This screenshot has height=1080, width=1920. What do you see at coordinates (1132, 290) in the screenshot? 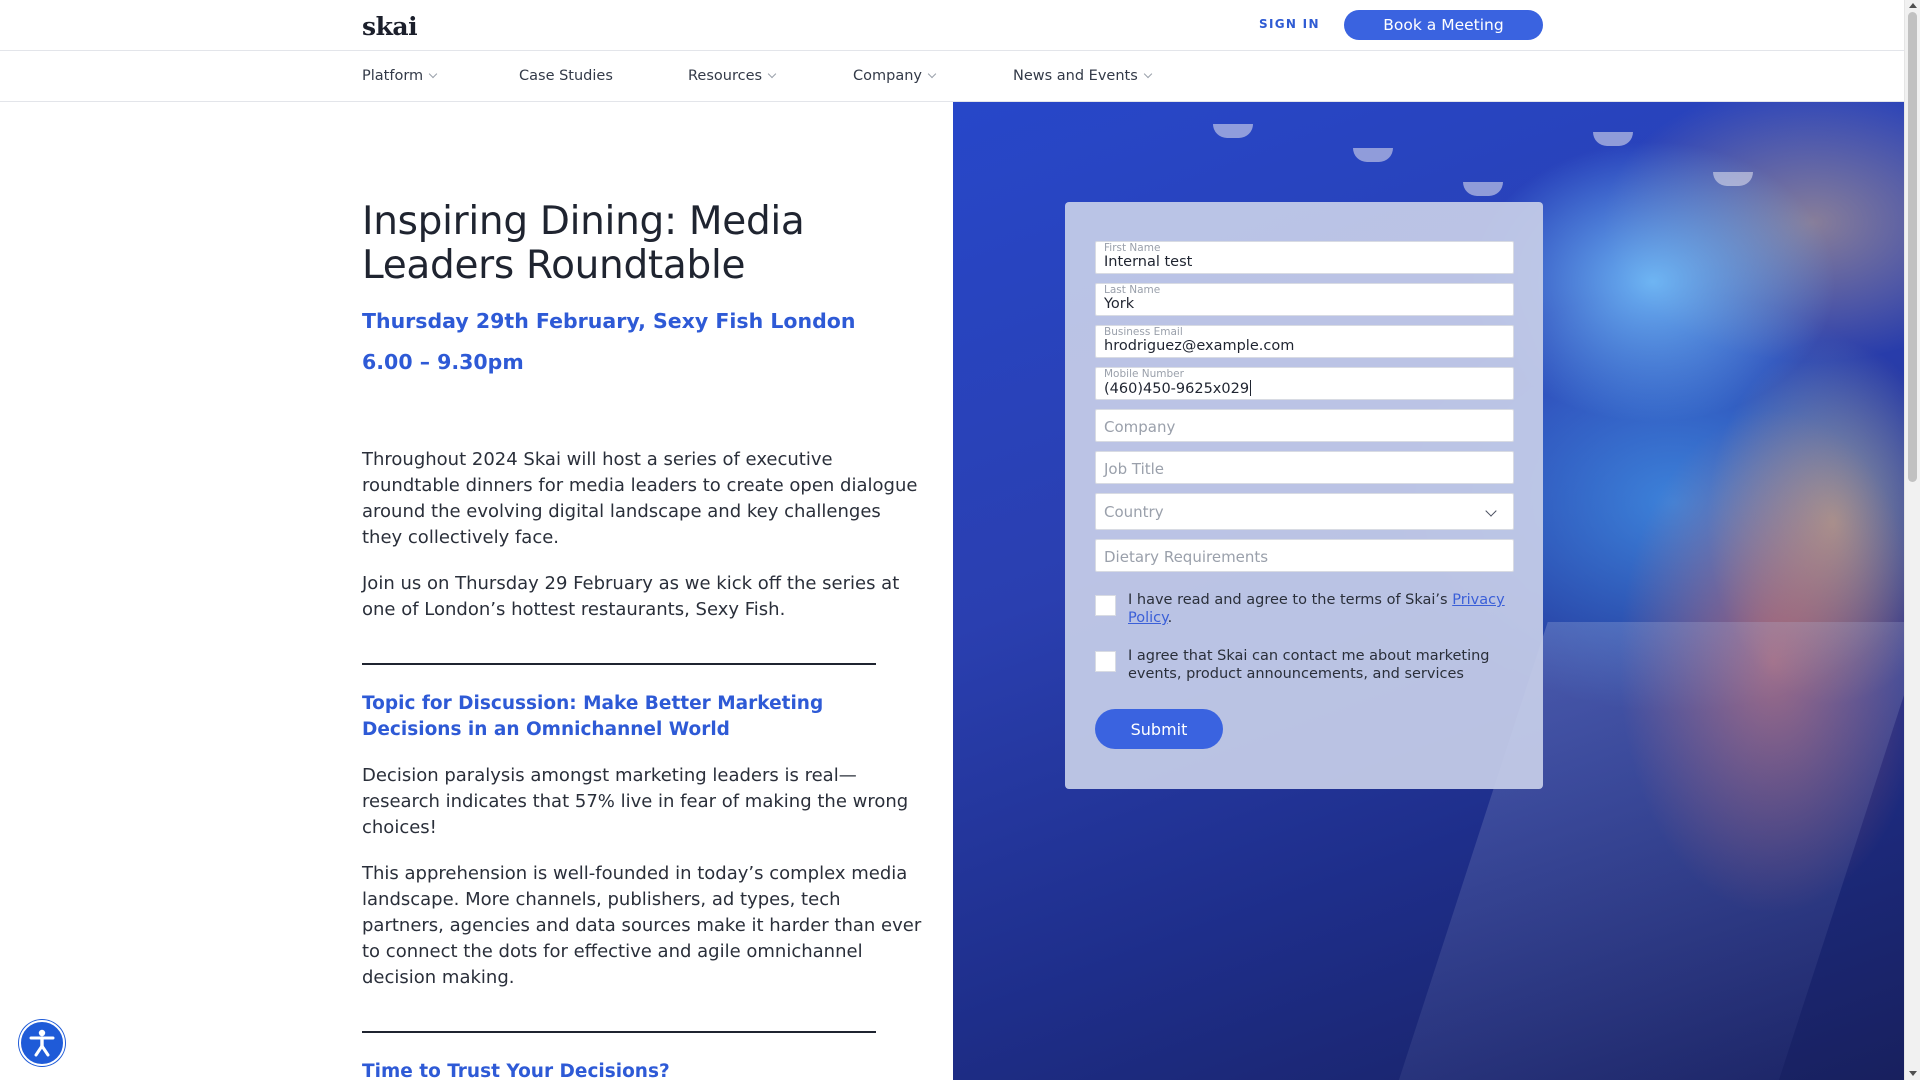
I see `field-label: Last Name` at bounding box center [1132, 290].